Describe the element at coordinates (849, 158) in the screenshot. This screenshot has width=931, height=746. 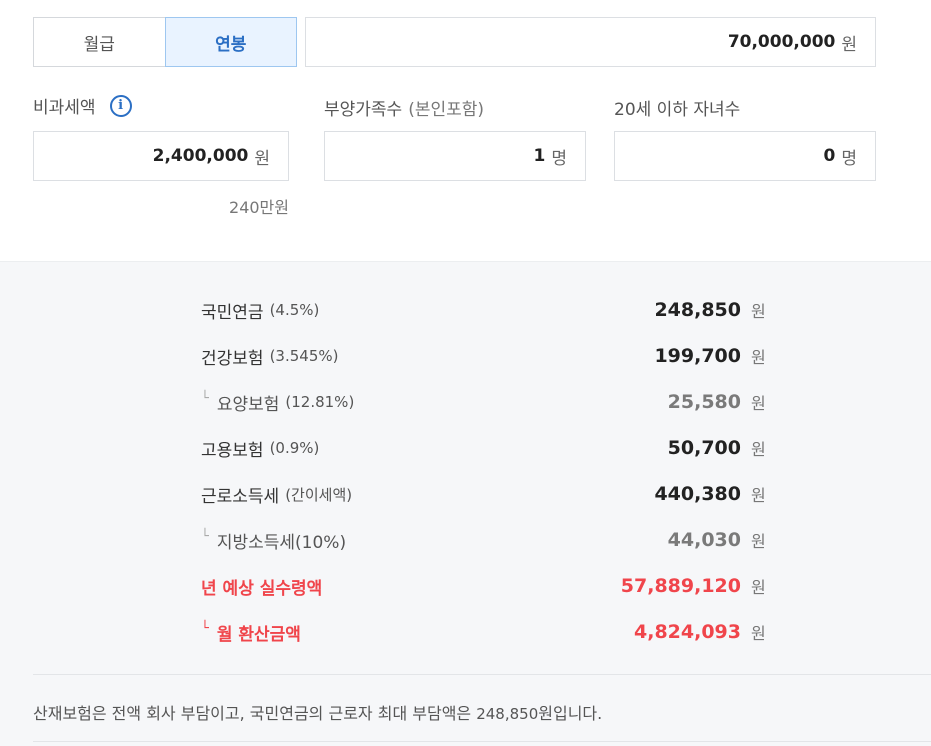
I see `children-unit: 명` at that location.